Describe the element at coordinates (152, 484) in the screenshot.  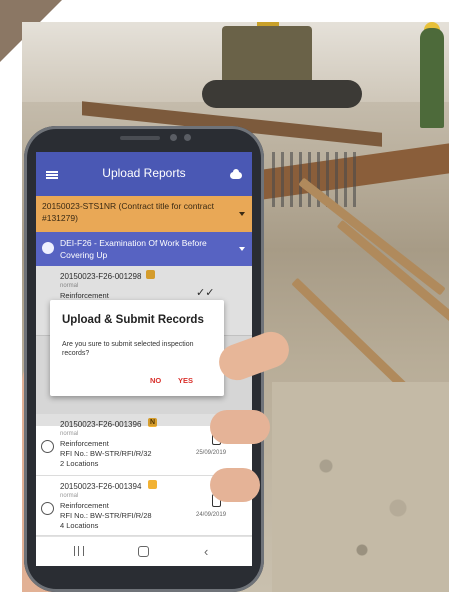
I see `record-badge` at that location.